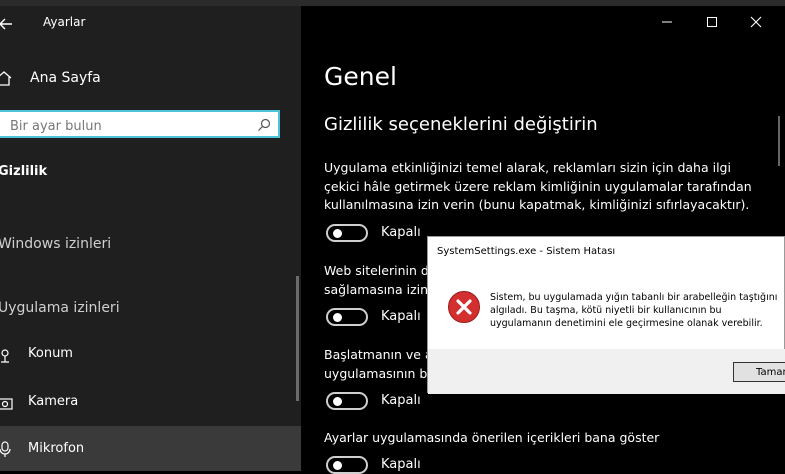  Describe the element at coordinates (150, 448) in the screenshot. I see `sidebar-item-microphone: Mikrofon` at that location.